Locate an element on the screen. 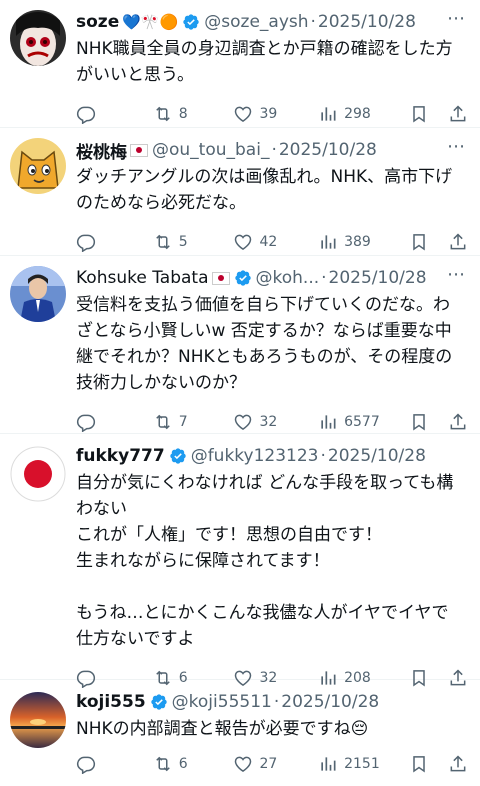 The width and height of the screenshot is (480, 786). display-name: Kohsuke Tabata is located at coordinates (142, 278).